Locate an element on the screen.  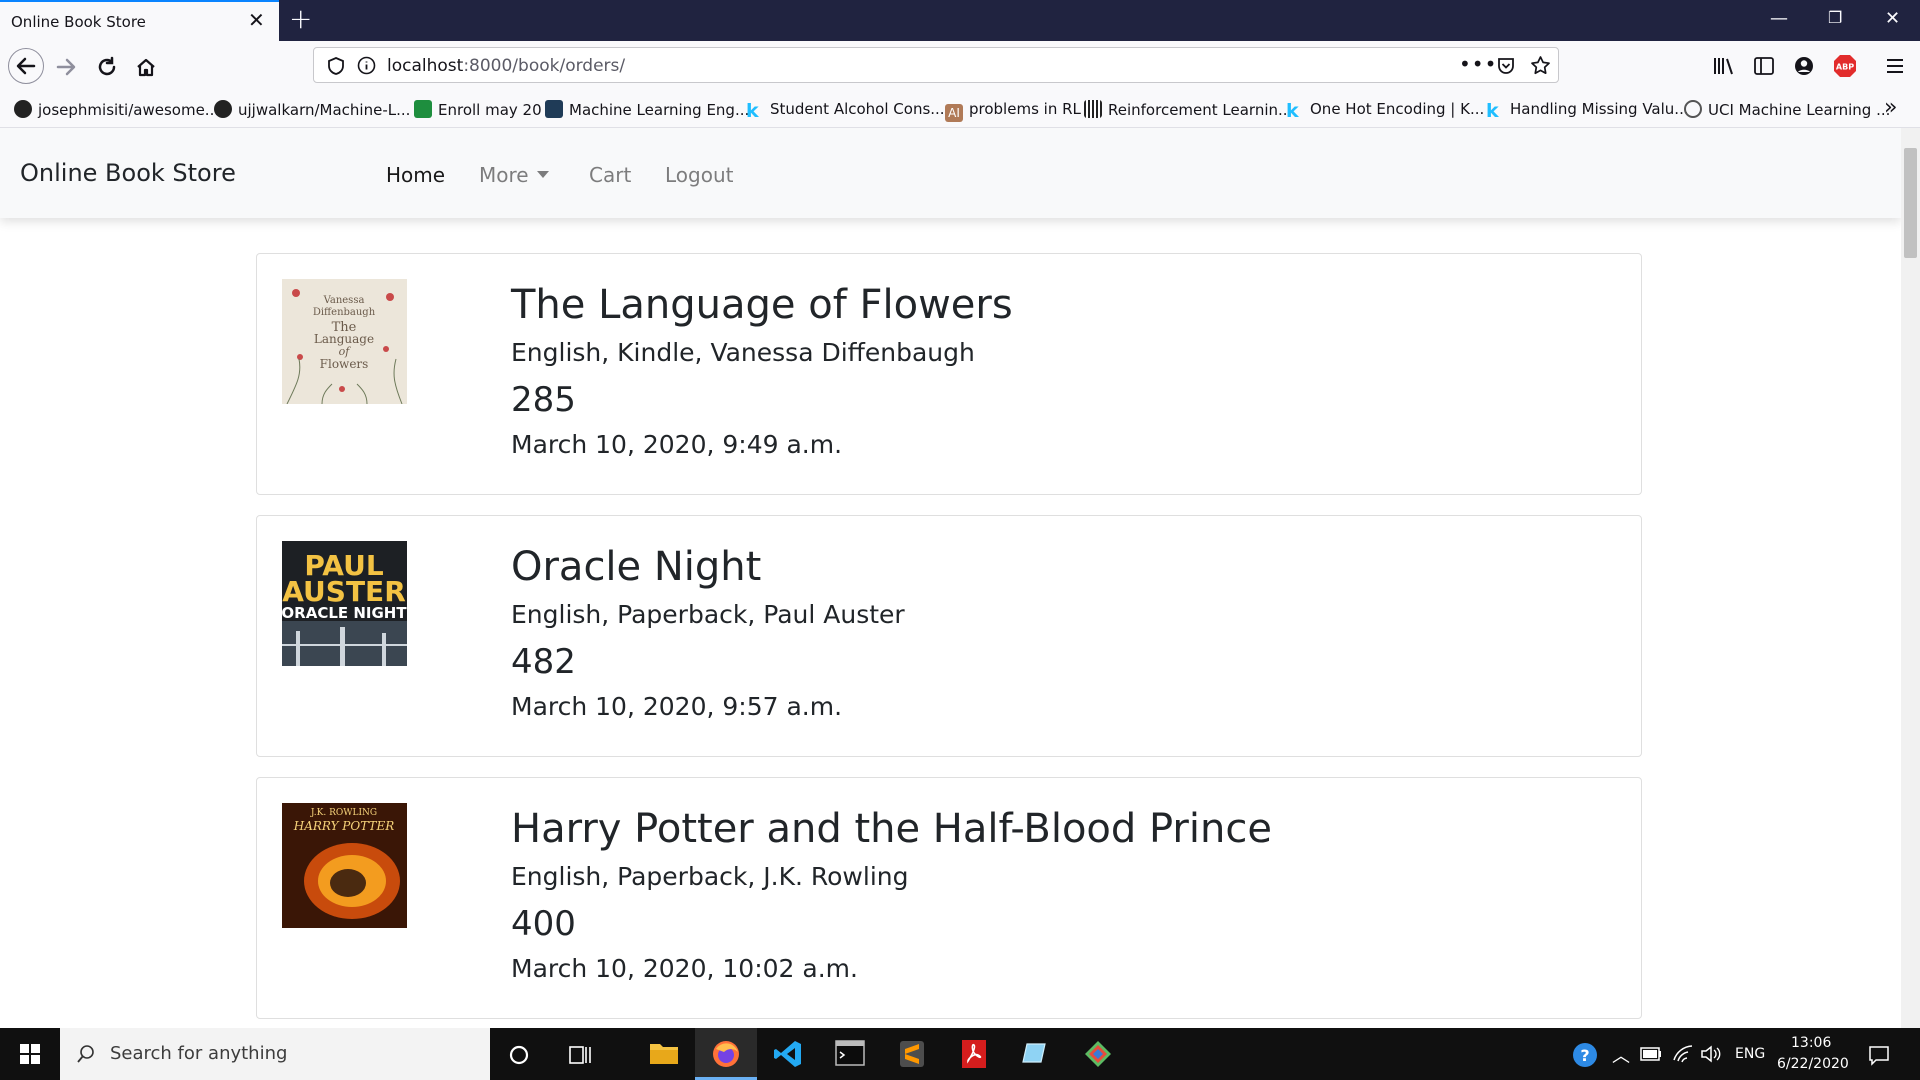
book-title: The Language of Flowers is located at coordinates (762, 305).